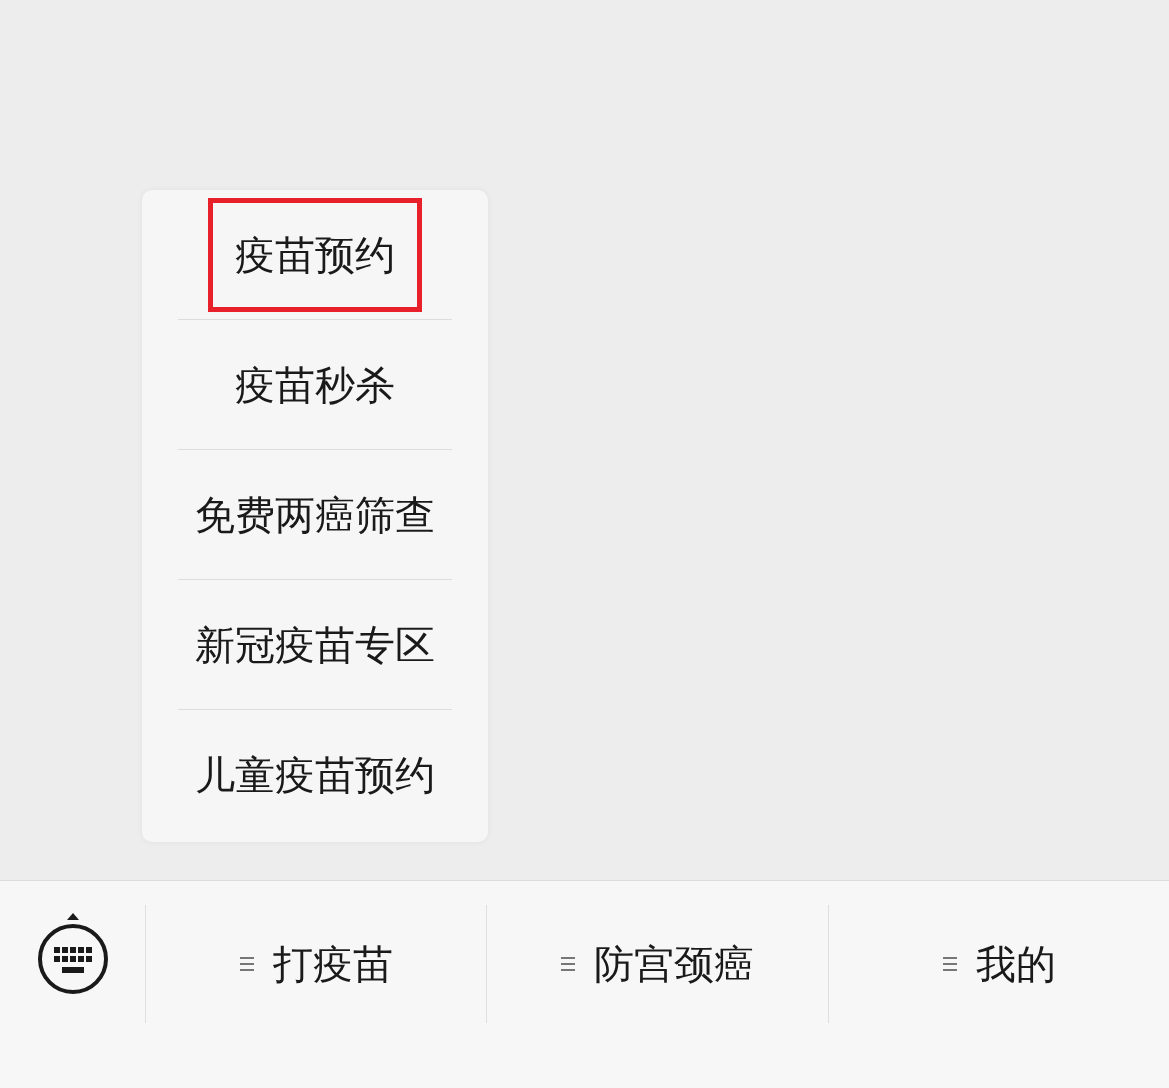  Describe the element at coordinates (315, 514) in the screenshot. I see `submenu-item: 免费两癌筛查` at that location.